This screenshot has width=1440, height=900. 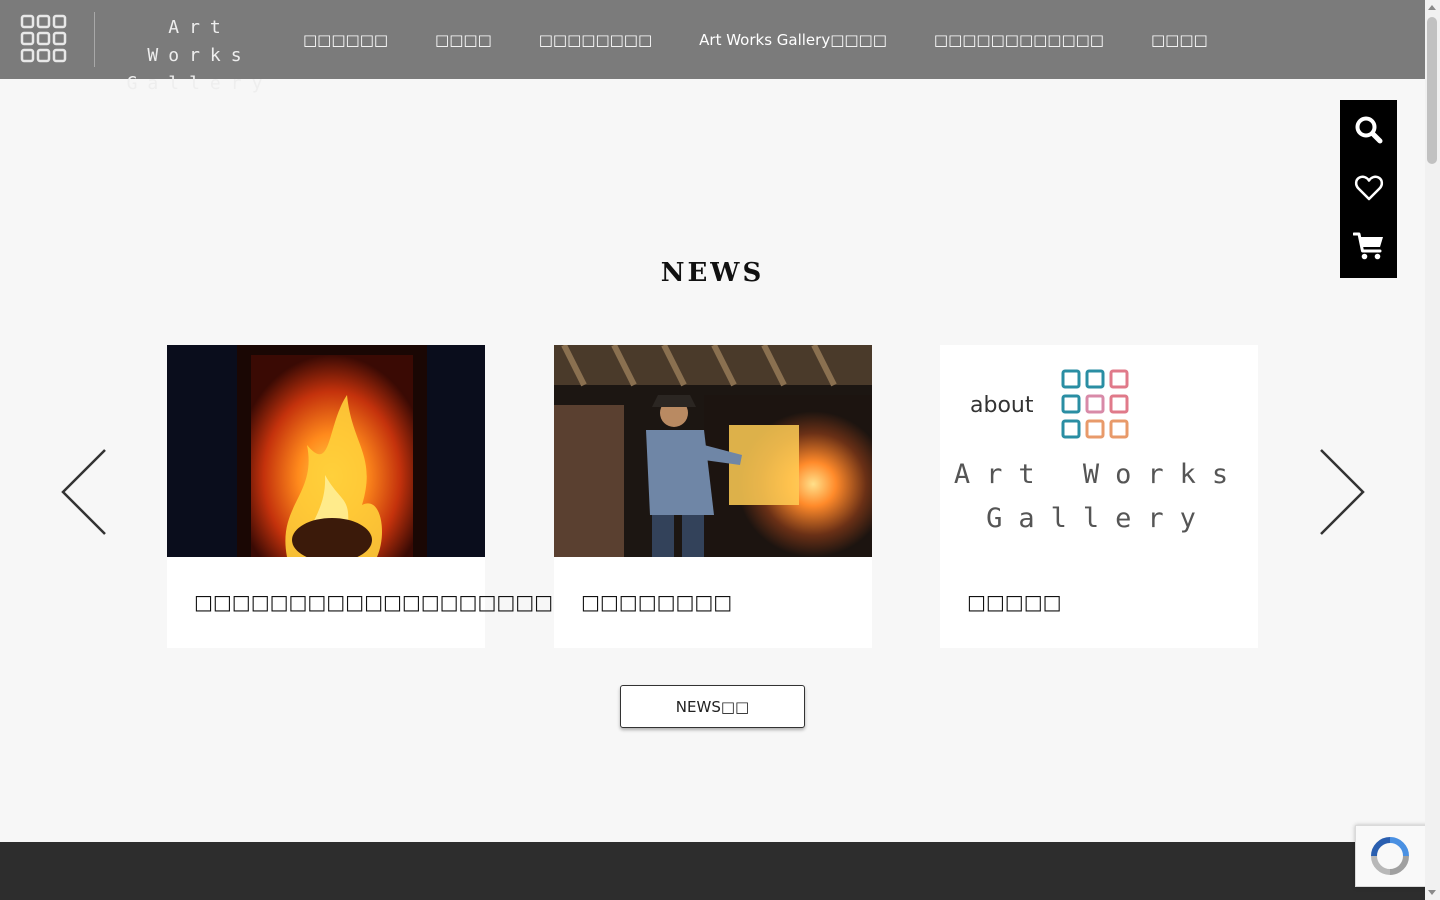 I want to click on nav-item-1: □□□□□□, so click(x=345, y=40).